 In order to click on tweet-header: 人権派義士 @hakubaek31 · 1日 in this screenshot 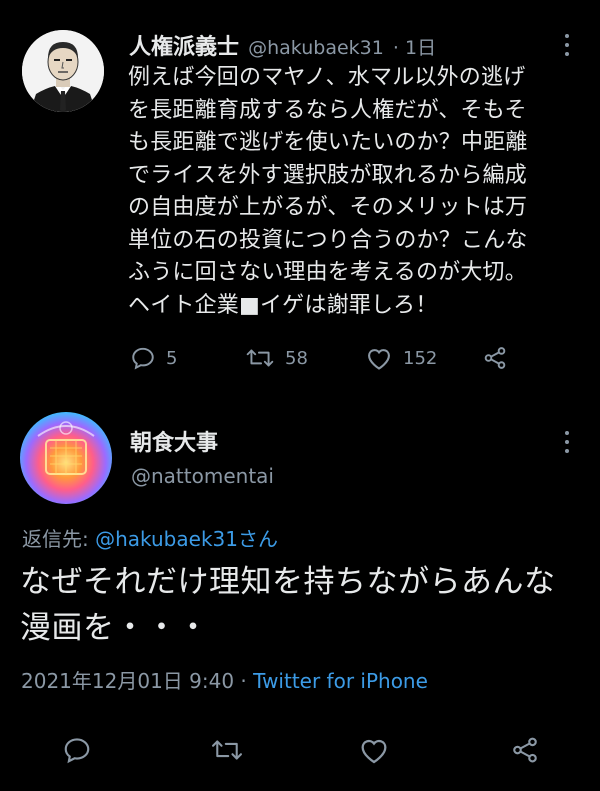, I will do `click(282, 45)`.